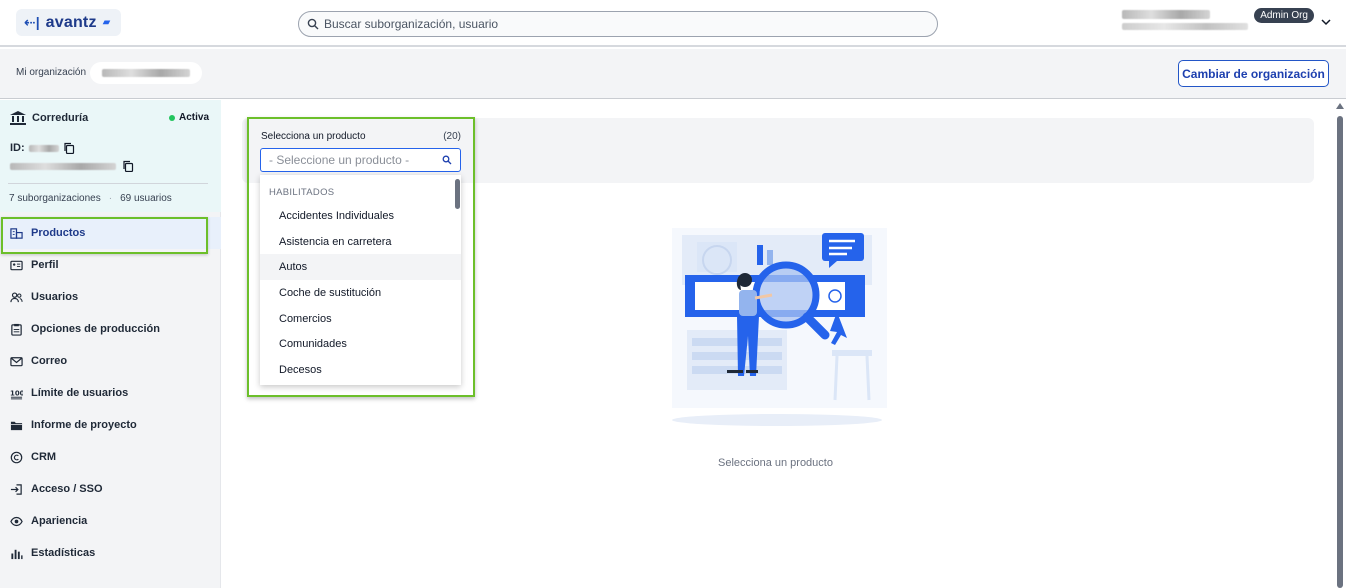 Image resolution: width=1346 pixels, height=588 pixels. What do you see at coordinates (1340, 106) in the screenshot?
I see `scroll-up-arrow-icon` at bounding box center [1340, 106].